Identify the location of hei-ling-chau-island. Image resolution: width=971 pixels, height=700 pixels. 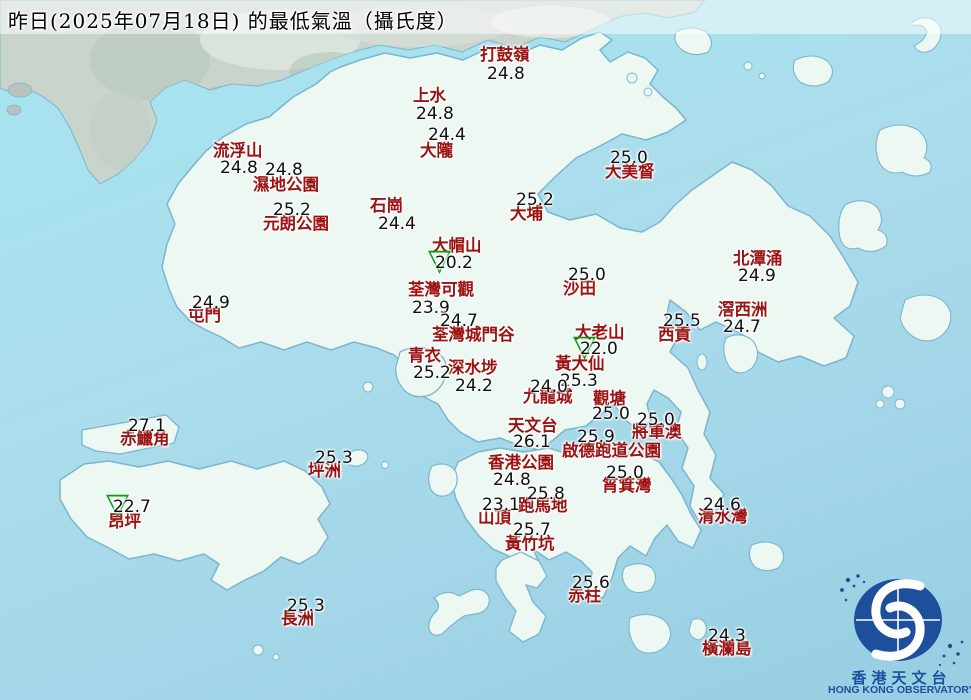
(443, 480).